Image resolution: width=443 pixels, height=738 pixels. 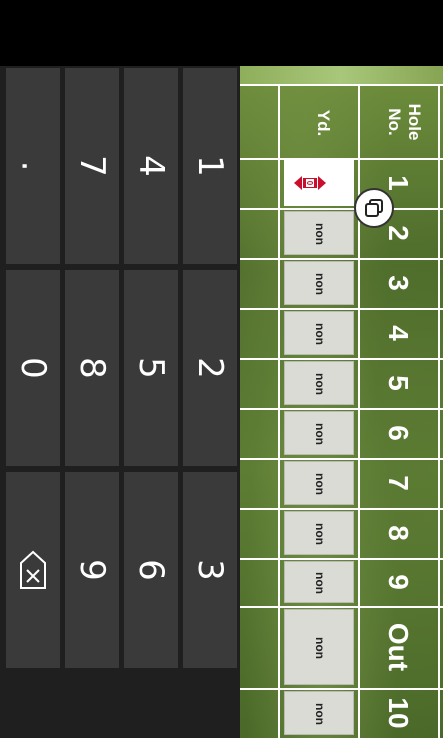 What do you see at coordinates (398, 713) in the screenshot?
I see `hole-number: 10` at bounding box center [398, 713].